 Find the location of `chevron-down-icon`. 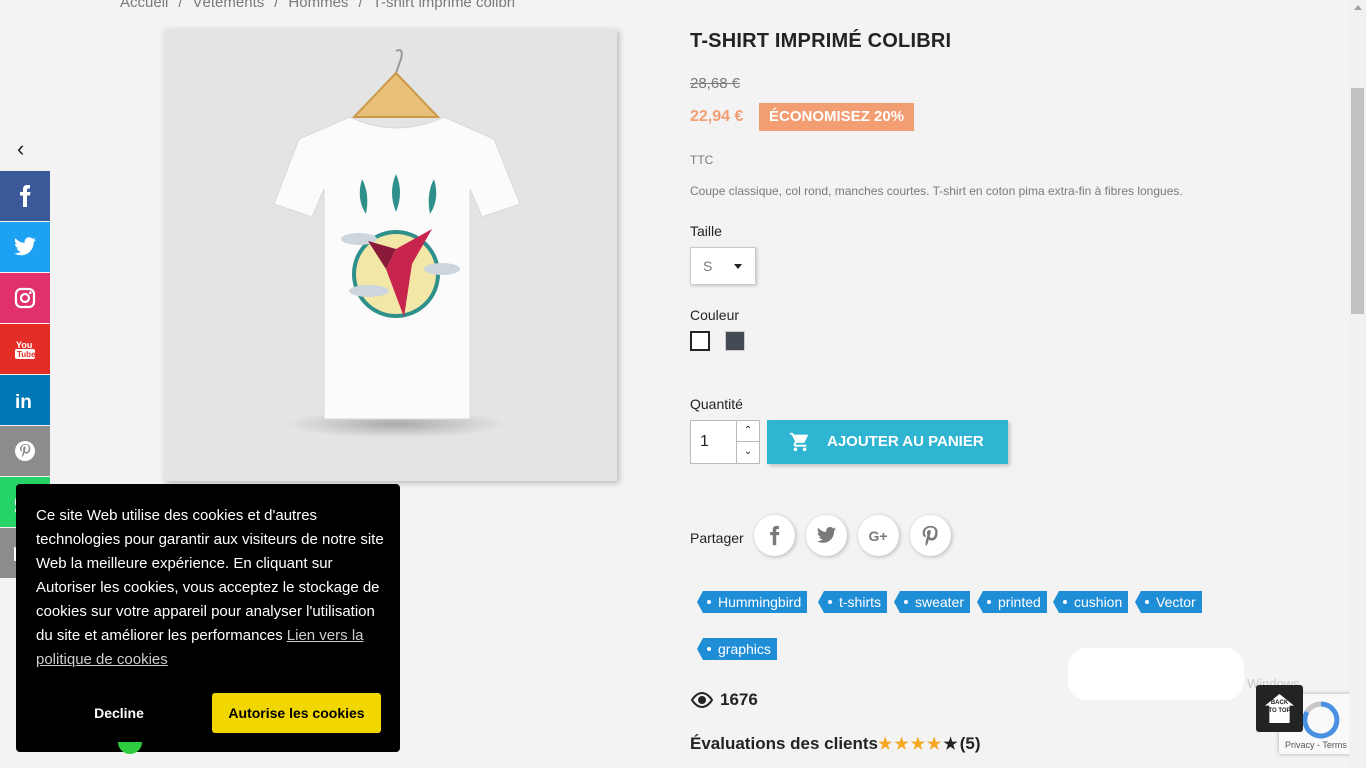

chevron-down-icon is located at coordinates (738, 266).